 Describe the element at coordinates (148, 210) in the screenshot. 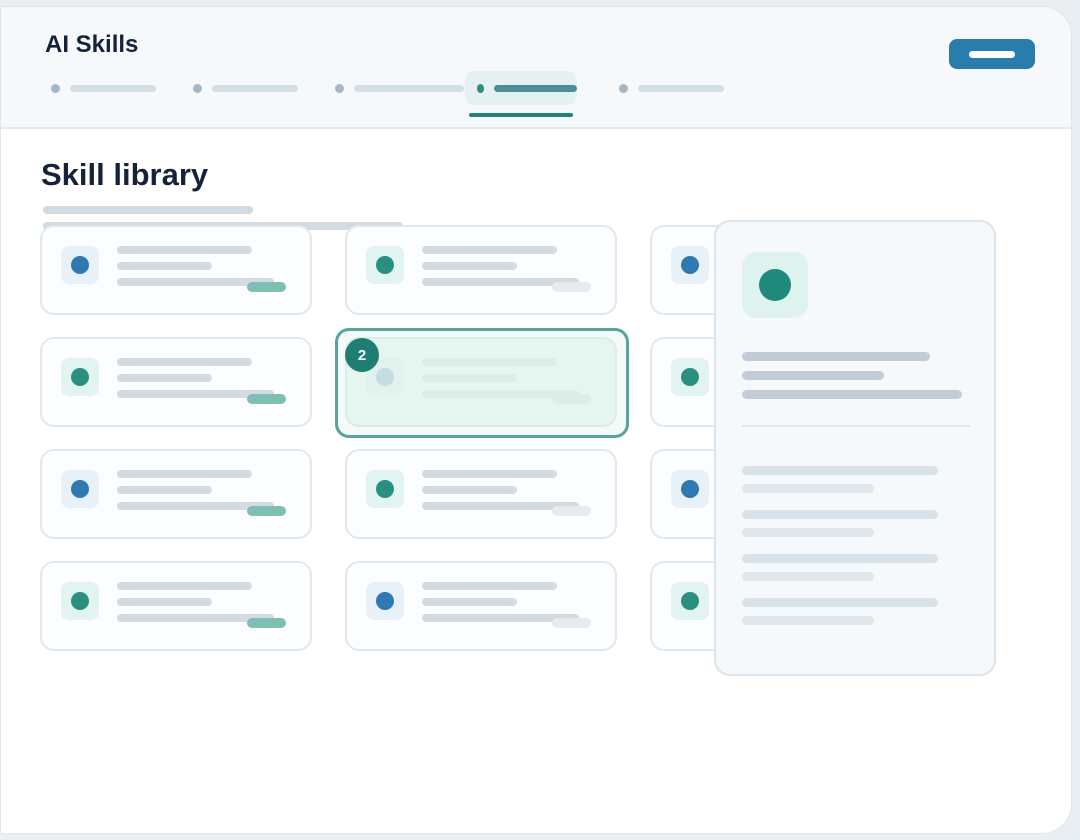

I see `section-subtitle-line` at that location.